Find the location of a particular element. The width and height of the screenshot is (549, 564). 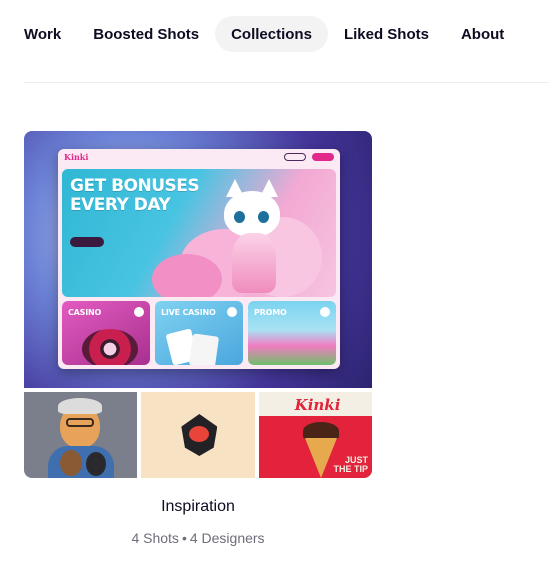

mockup-tile-promo: PROMO is located at coordinates (292, 333).